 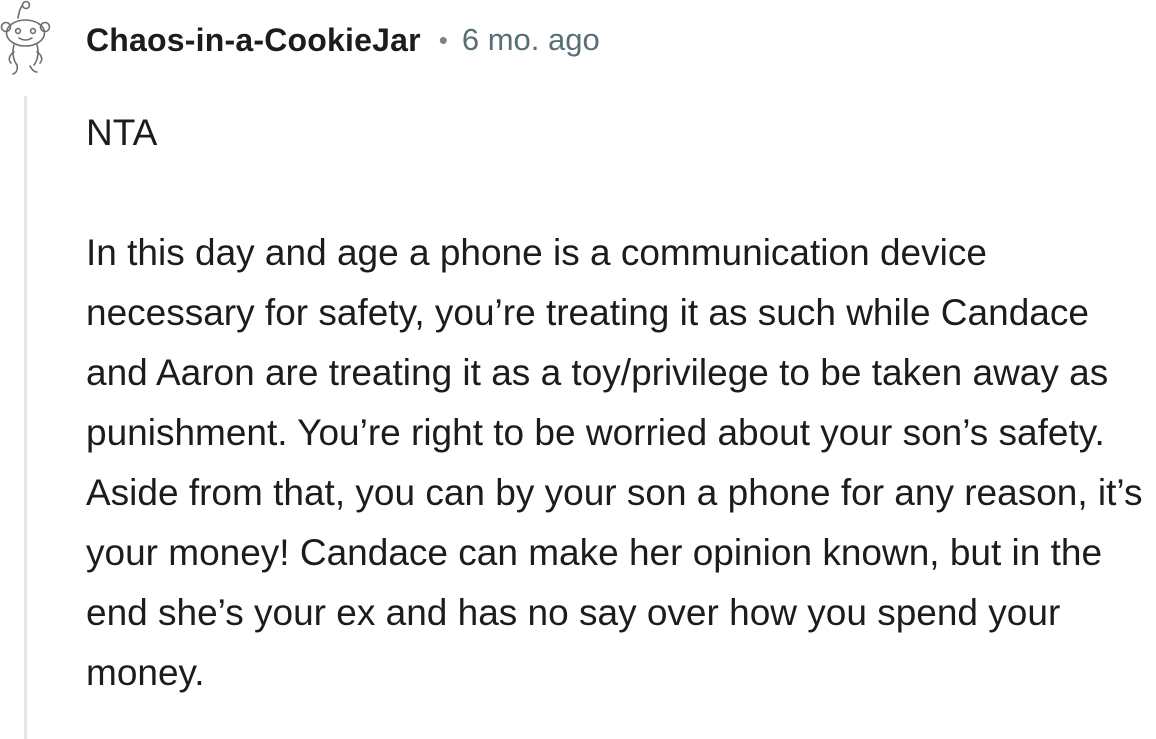 What do you see at coordinates (122, 132) in the screenshot?
I see `comment-paragraph: NTA` at bounding box center [122, 132].